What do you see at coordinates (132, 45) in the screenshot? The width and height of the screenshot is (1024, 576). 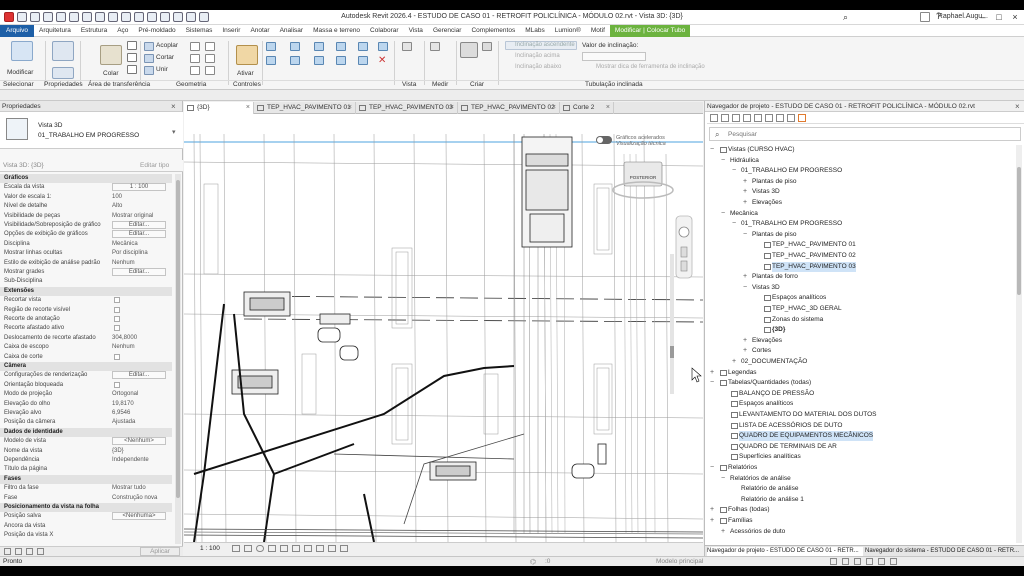 I see `cut-clip-icon` at bounding box center [132, 45].